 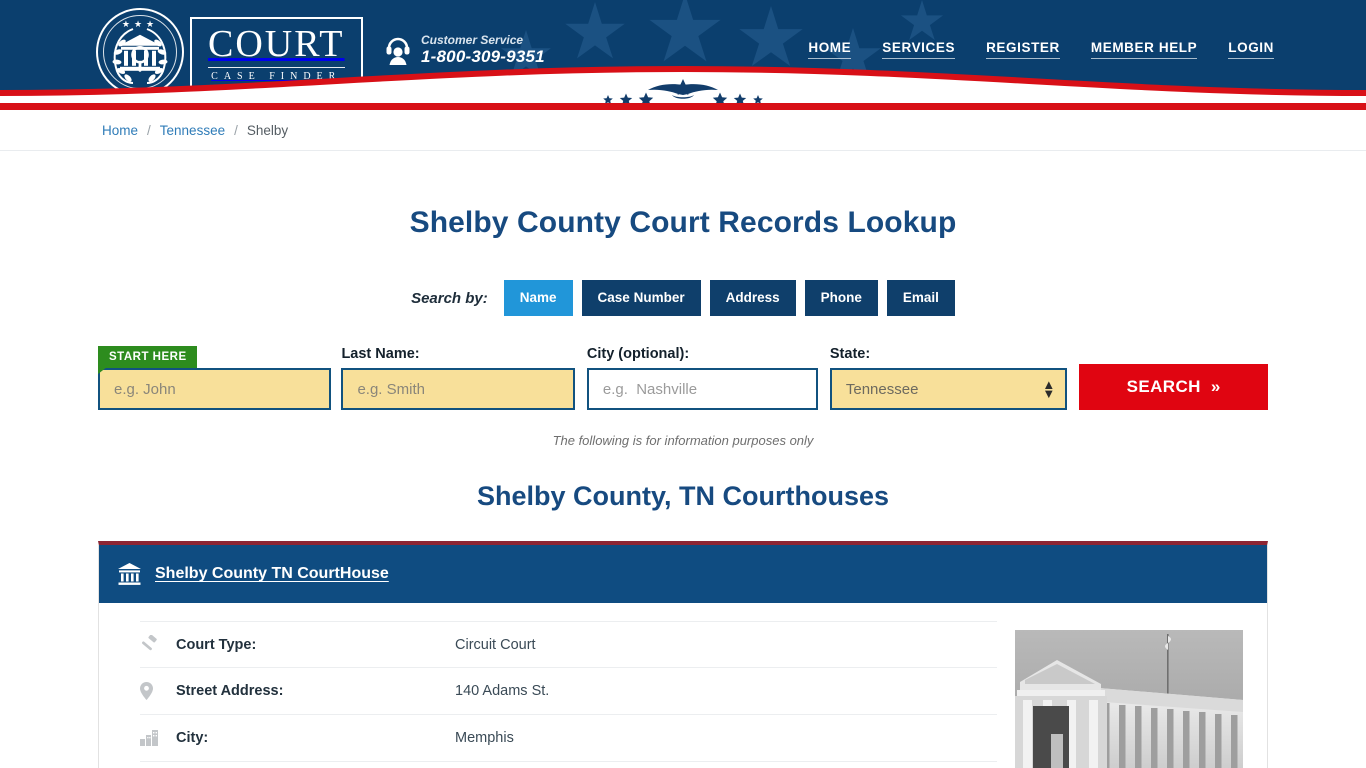 I want to click on courthouse-bank-icon, so click(x=129, y=574).